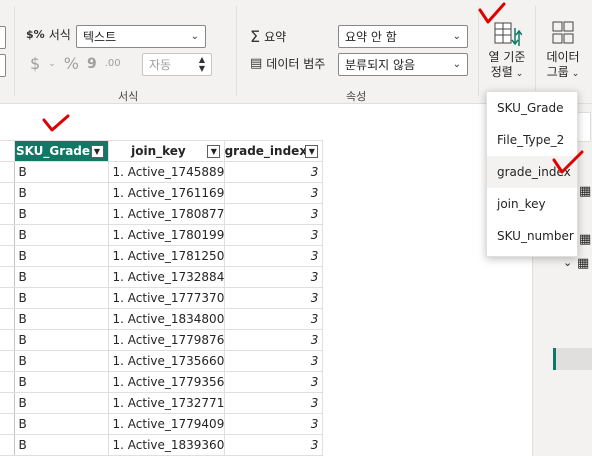  What do you see at coordinates (356, 96) in the screenshot?
I see `properties-group-label: 속성` at bounding box center [356, 96].